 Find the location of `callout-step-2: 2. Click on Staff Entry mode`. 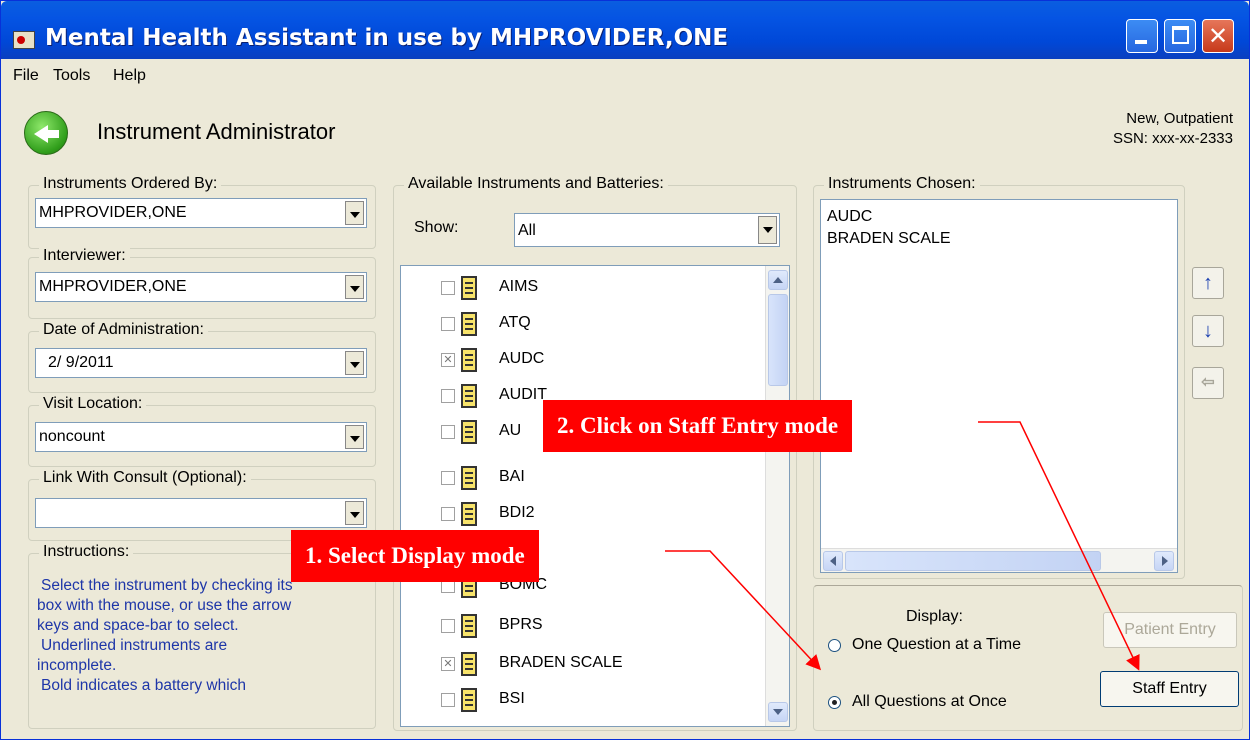

callout-step-2: 2. Click on Staff Entry mode is located at coordinates (698, 426).